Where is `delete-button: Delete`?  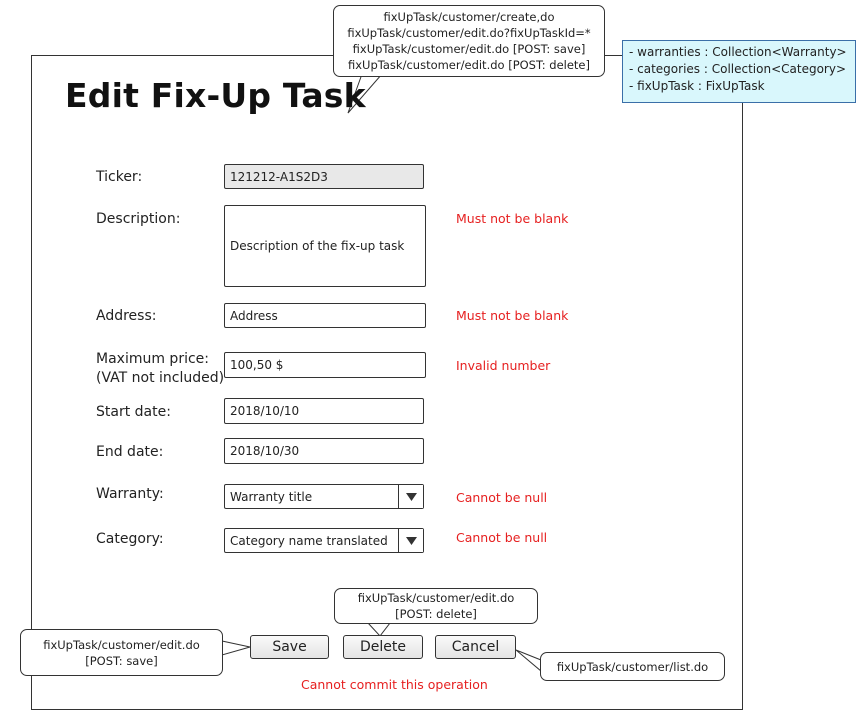
delete-button: Delete is located at coordinates (383, 647).